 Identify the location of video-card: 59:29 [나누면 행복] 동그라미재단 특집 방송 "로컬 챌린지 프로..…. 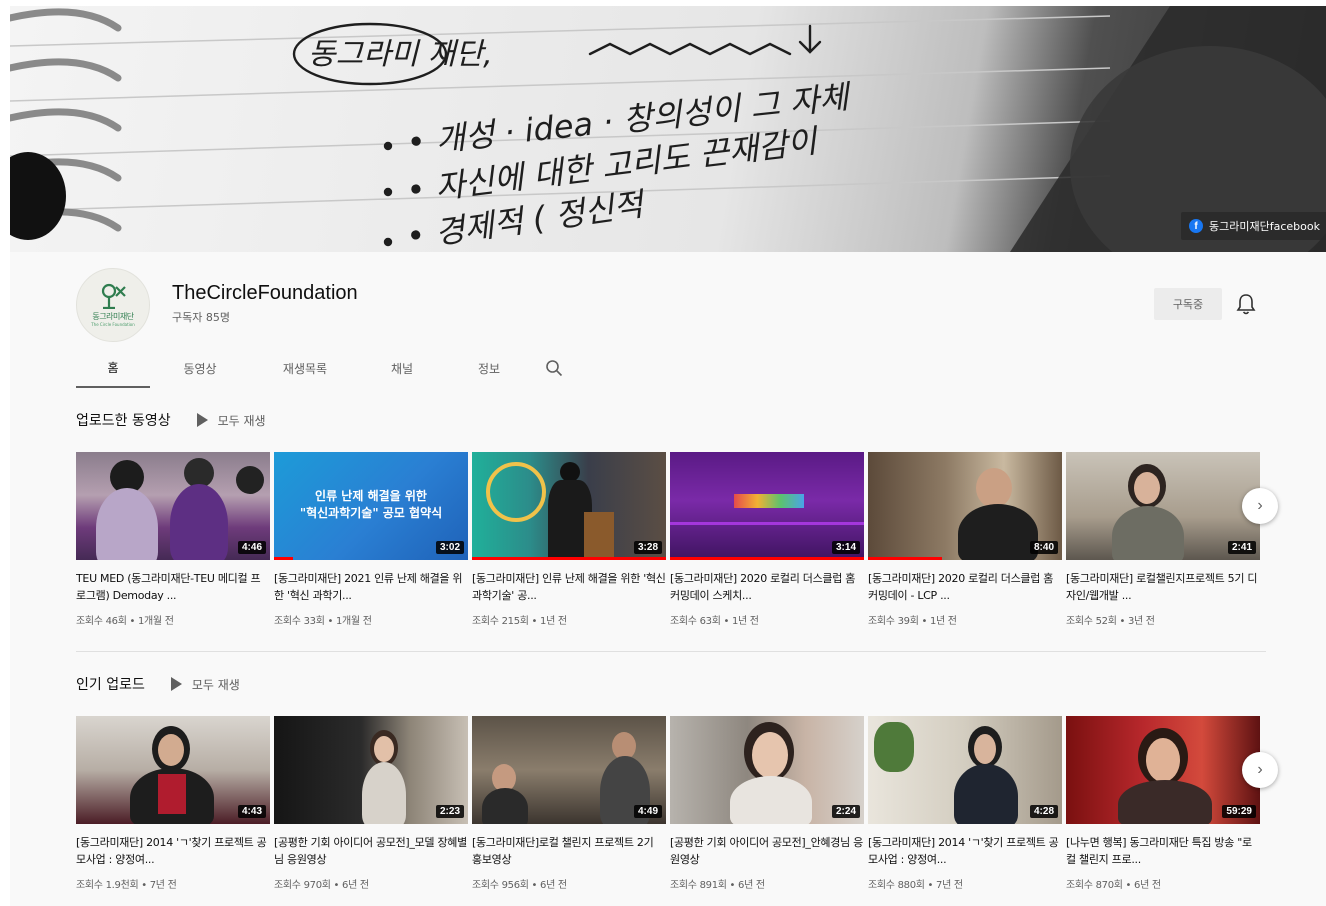
(1163, 803).